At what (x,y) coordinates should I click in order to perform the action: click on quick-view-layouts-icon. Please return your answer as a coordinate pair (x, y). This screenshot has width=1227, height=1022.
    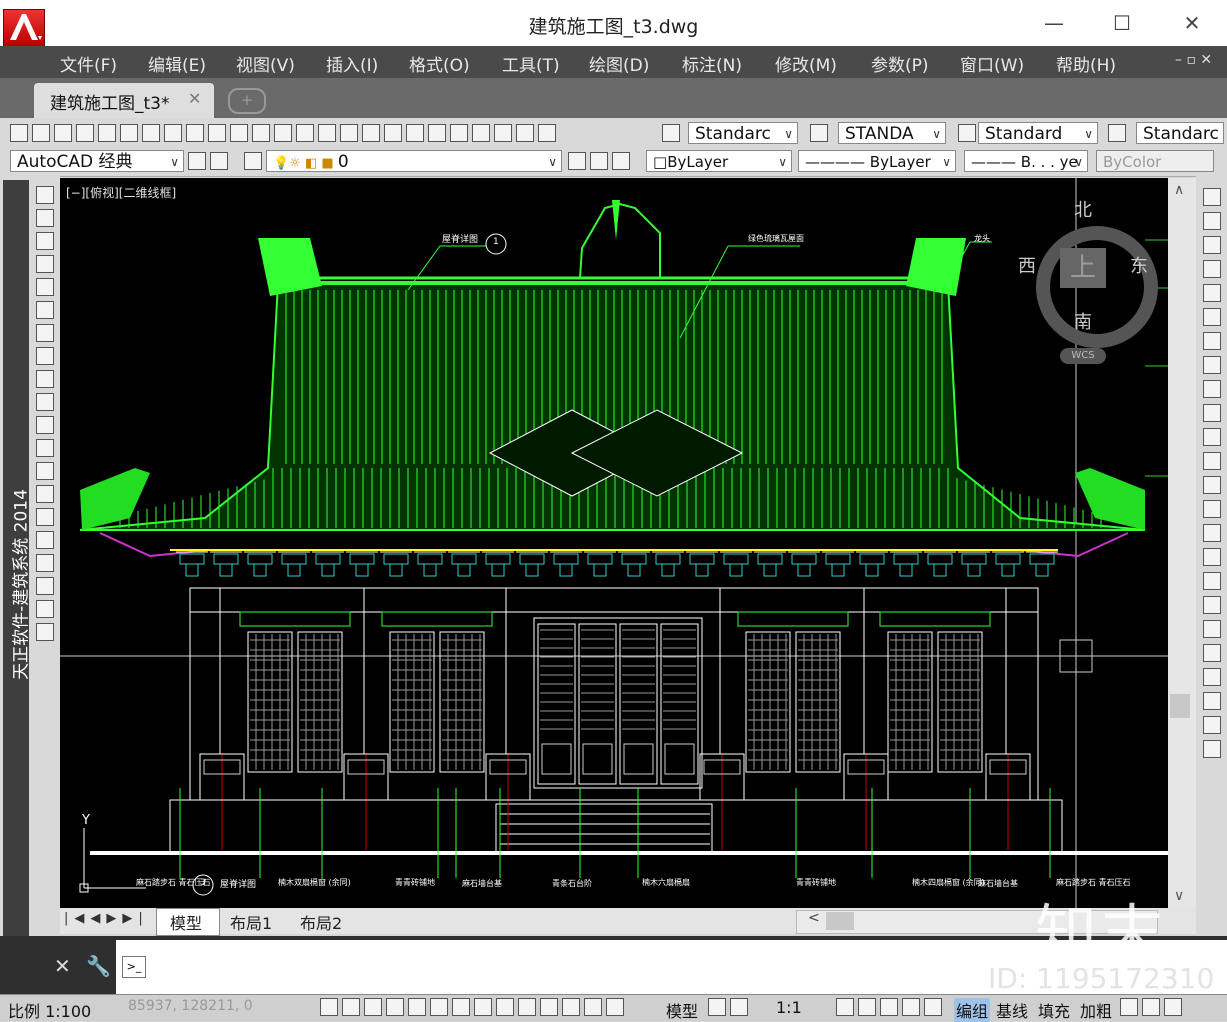
    Looking at the image, I should click on (717, 1007).